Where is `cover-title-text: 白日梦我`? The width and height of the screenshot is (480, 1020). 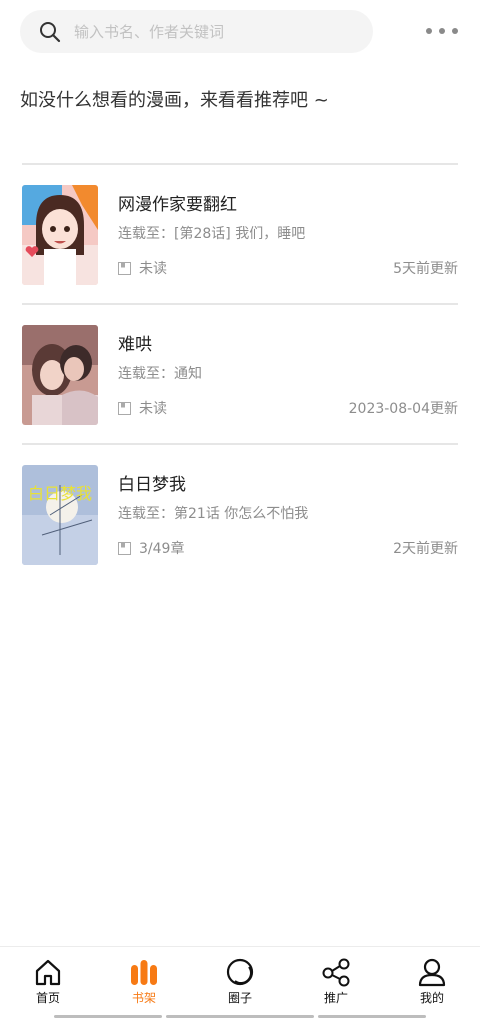 cover-title-text: 白日梦我 is located at coordinates (60, 493).